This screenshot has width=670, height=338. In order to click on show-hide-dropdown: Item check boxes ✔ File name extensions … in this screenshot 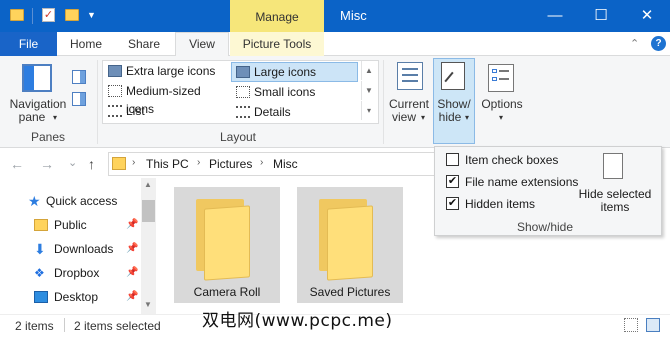, I will do `click(548, 191)`.